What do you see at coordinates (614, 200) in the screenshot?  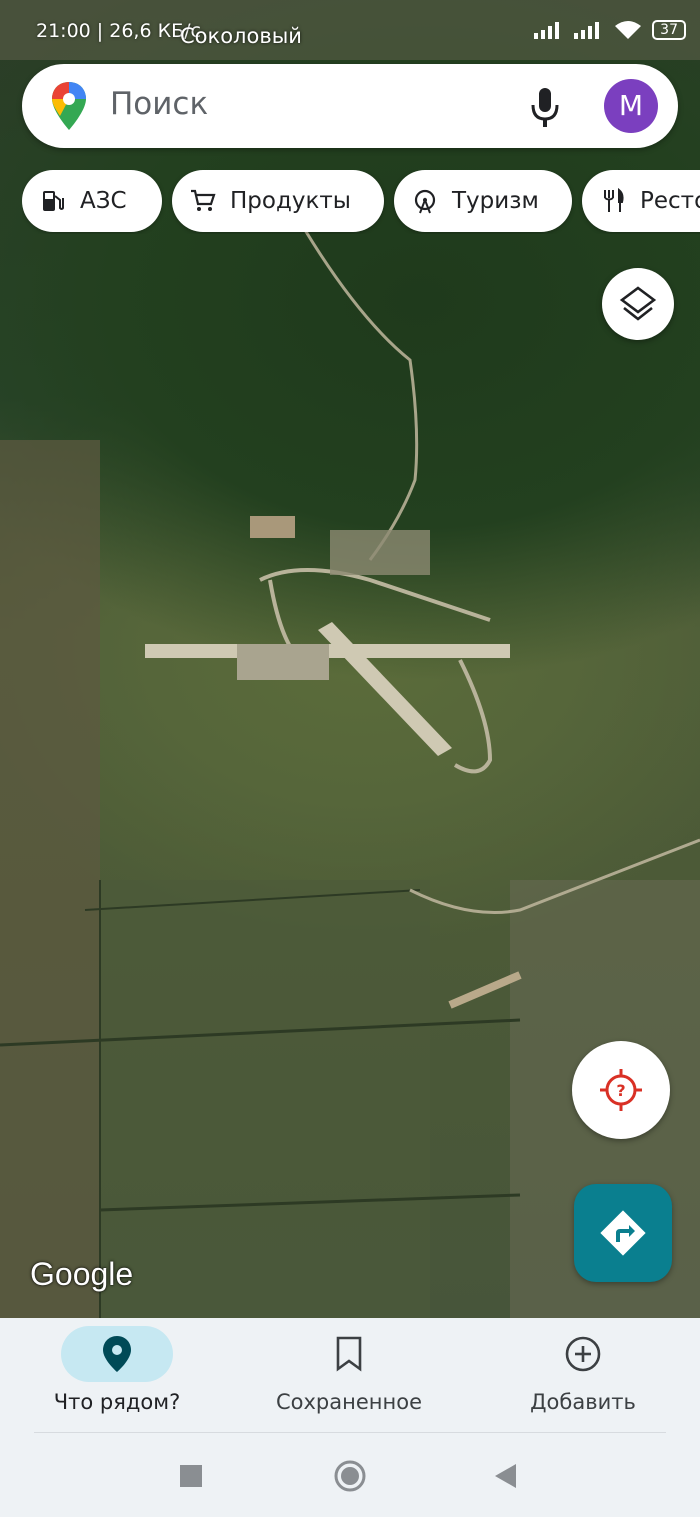 I see `restaurant-icon` at bounding box center [614, 200].